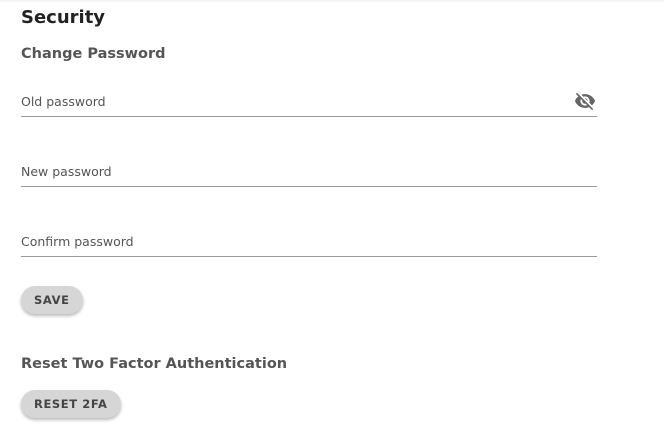 This screenshot has height=434, width=664. Describe the element at coordinates (93, 54) in the screenshot. I see `change-password-heading: Change Password` at that location.